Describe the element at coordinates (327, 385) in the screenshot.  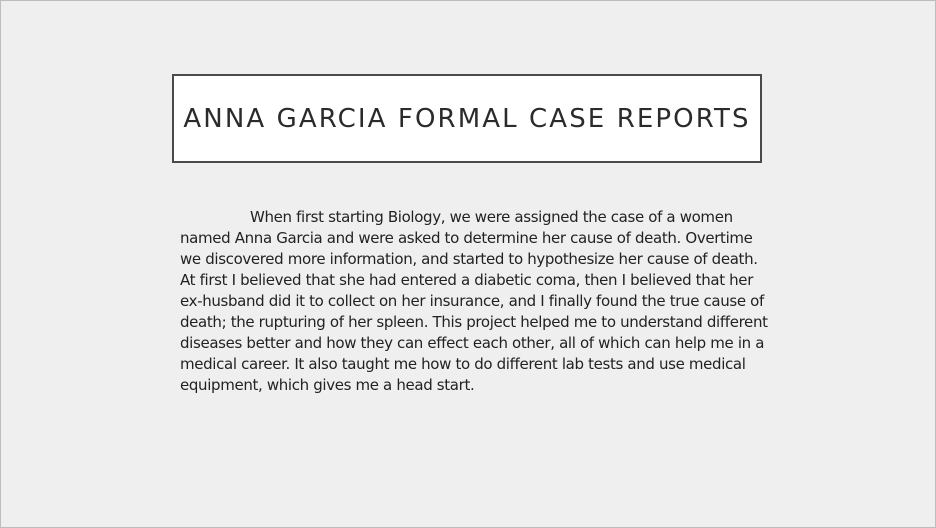
I see `body-line: equipment, which gives me a head start.` at that location.